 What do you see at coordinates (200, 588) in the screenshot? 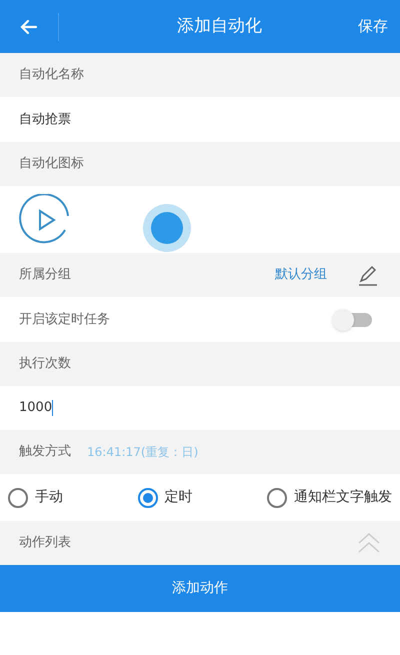
I see `add-action-button: 添加动作` at bounding box center [200, 588].